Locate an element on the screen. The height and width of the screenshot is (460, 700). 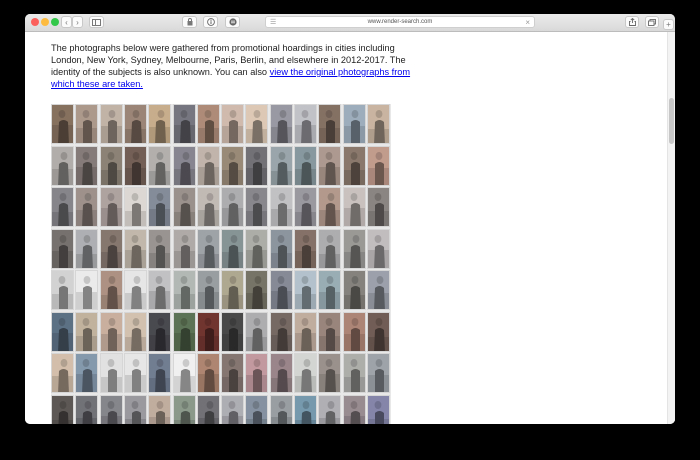
zoom-window-button is located at coordinates (55, 22).